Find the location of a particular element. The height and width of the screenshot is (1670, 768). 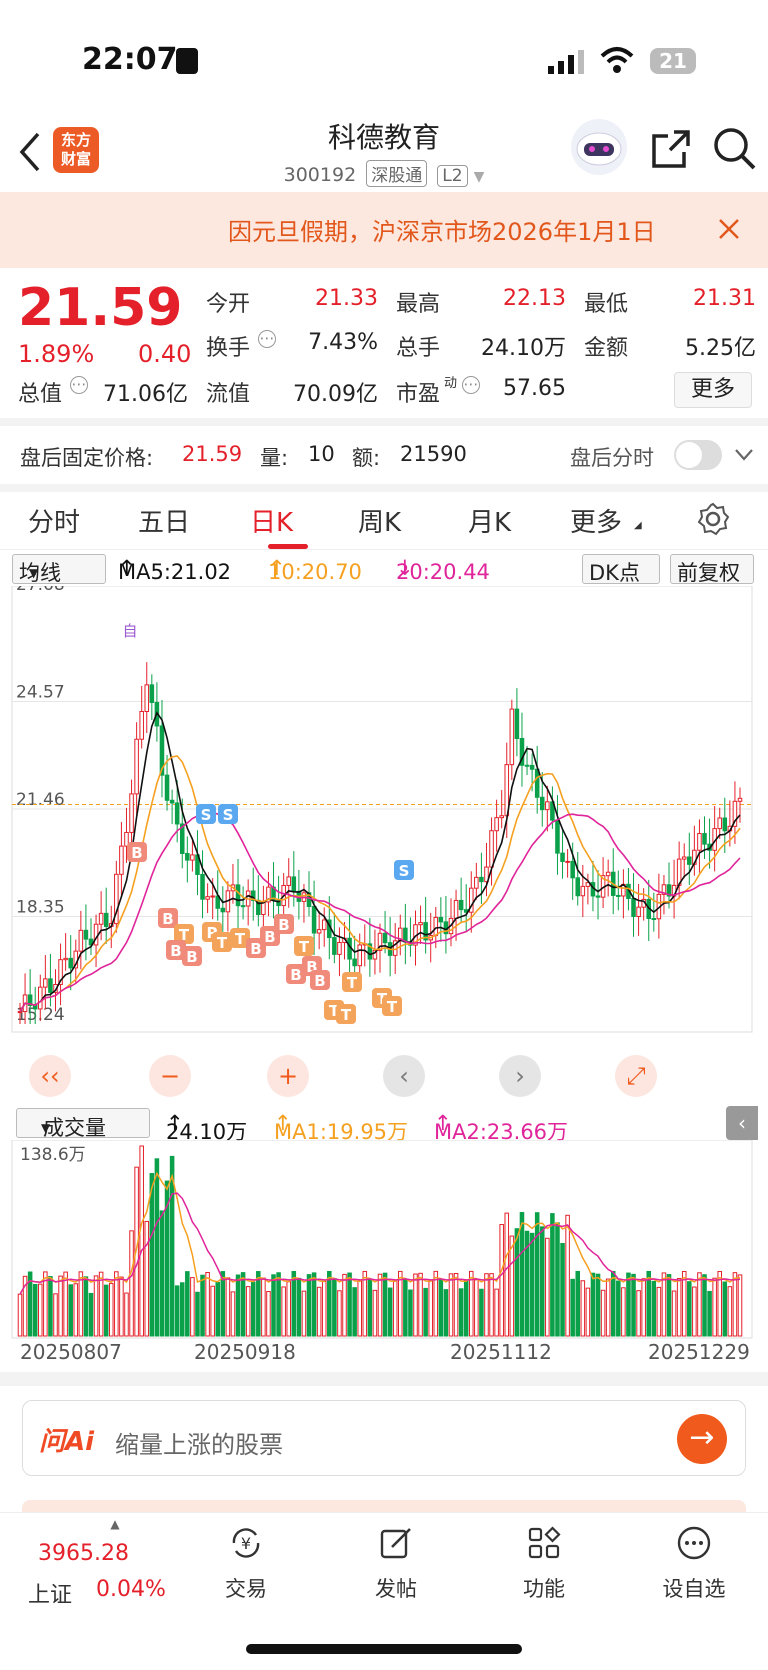

prev-button: ‹ is located at coordinates (404, 1076).